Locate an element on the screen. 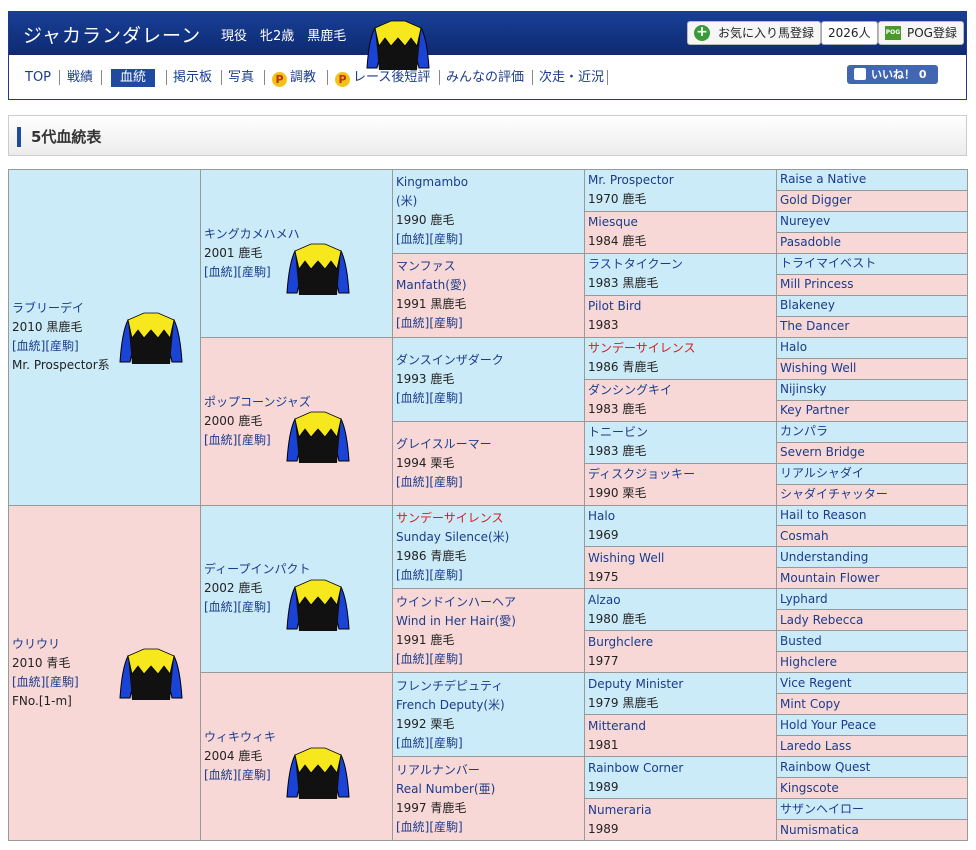  horse-link: Kingmambo is located at coordinates (488, 182).